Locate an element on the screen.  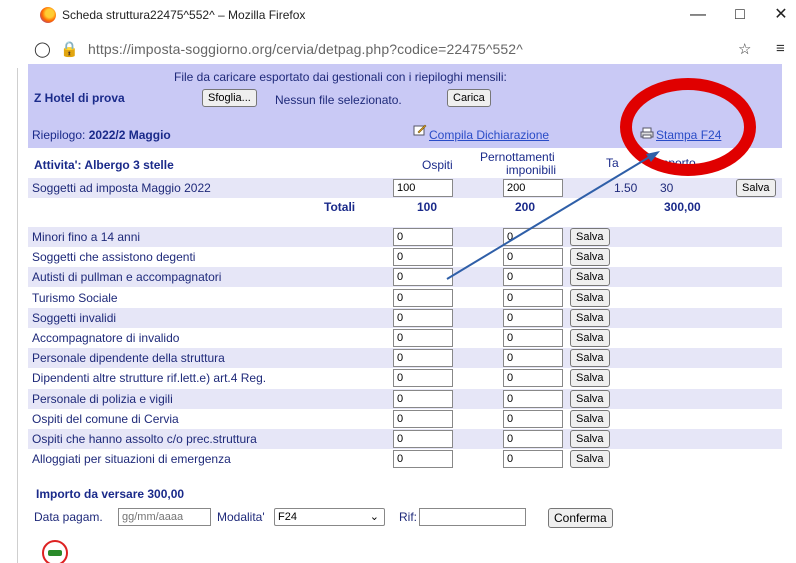
no-file-label: Nessun file selezionato. is located at coordinates (338, 100).